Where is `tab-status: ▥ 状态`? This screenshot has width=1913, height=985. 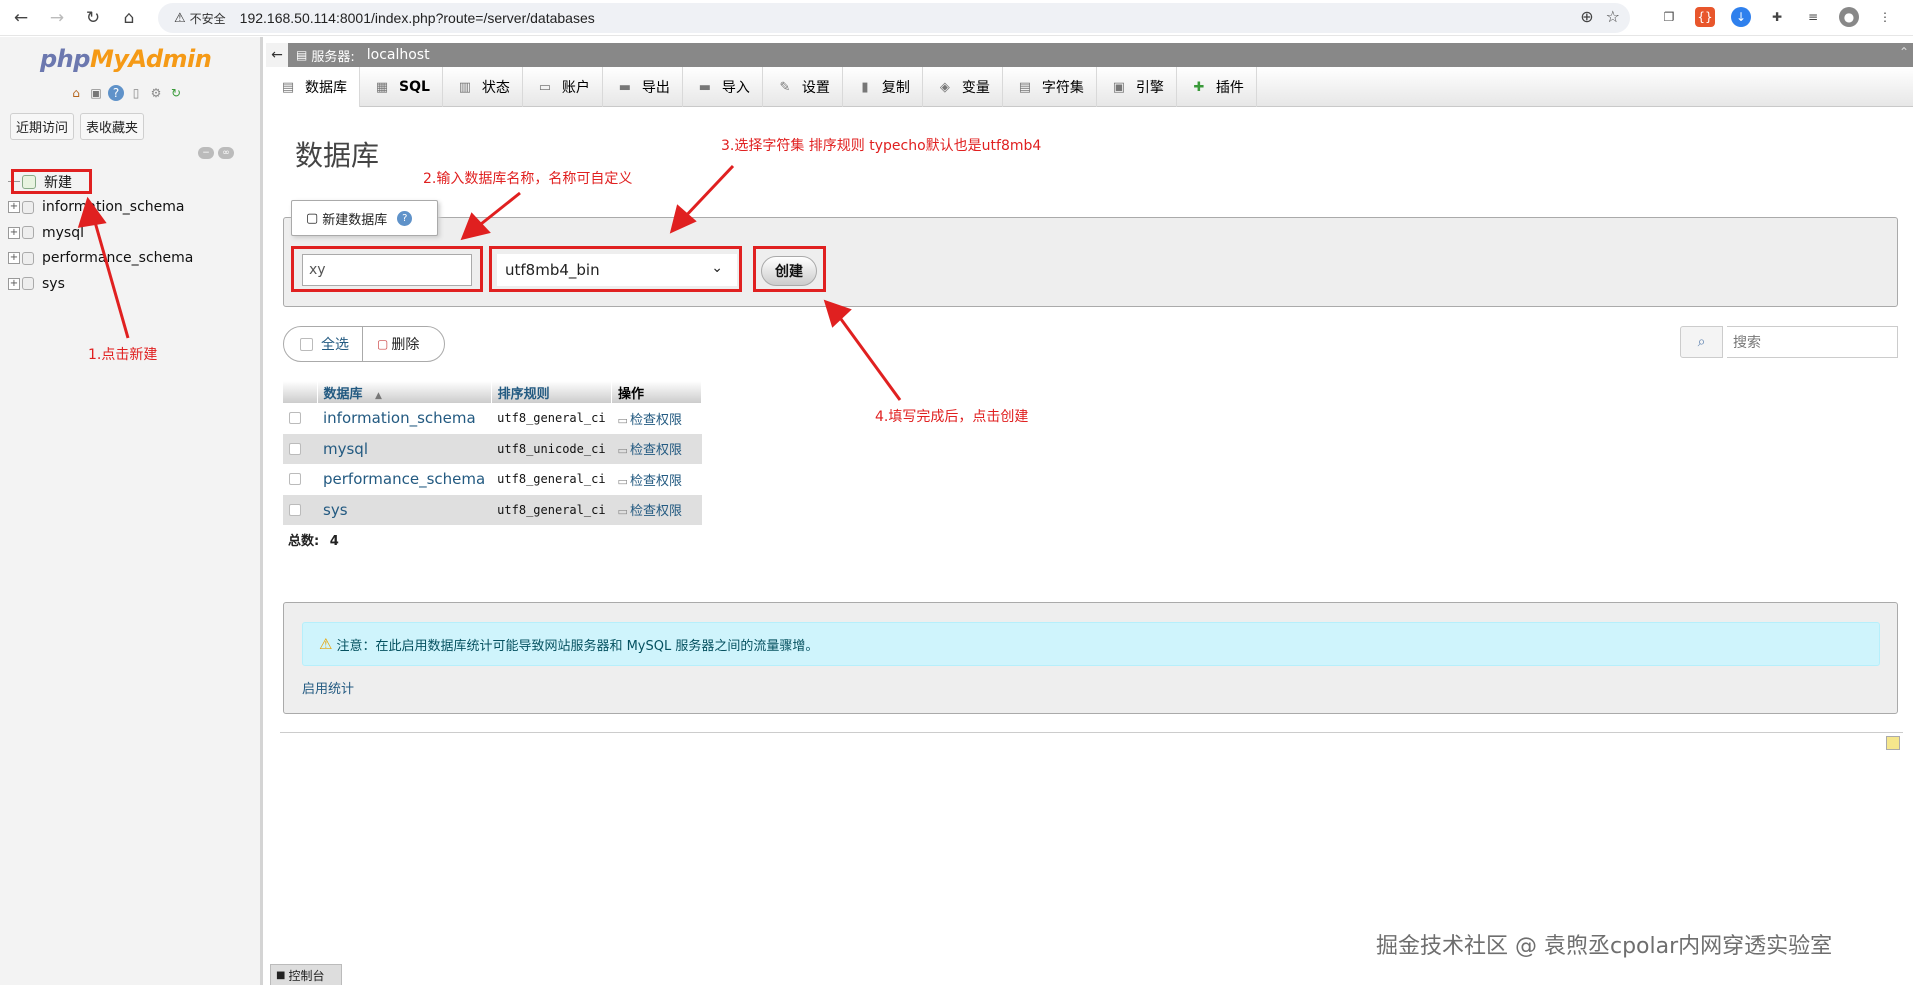
tab-status: ▥ 状态 is located at coordinates (483, 87).